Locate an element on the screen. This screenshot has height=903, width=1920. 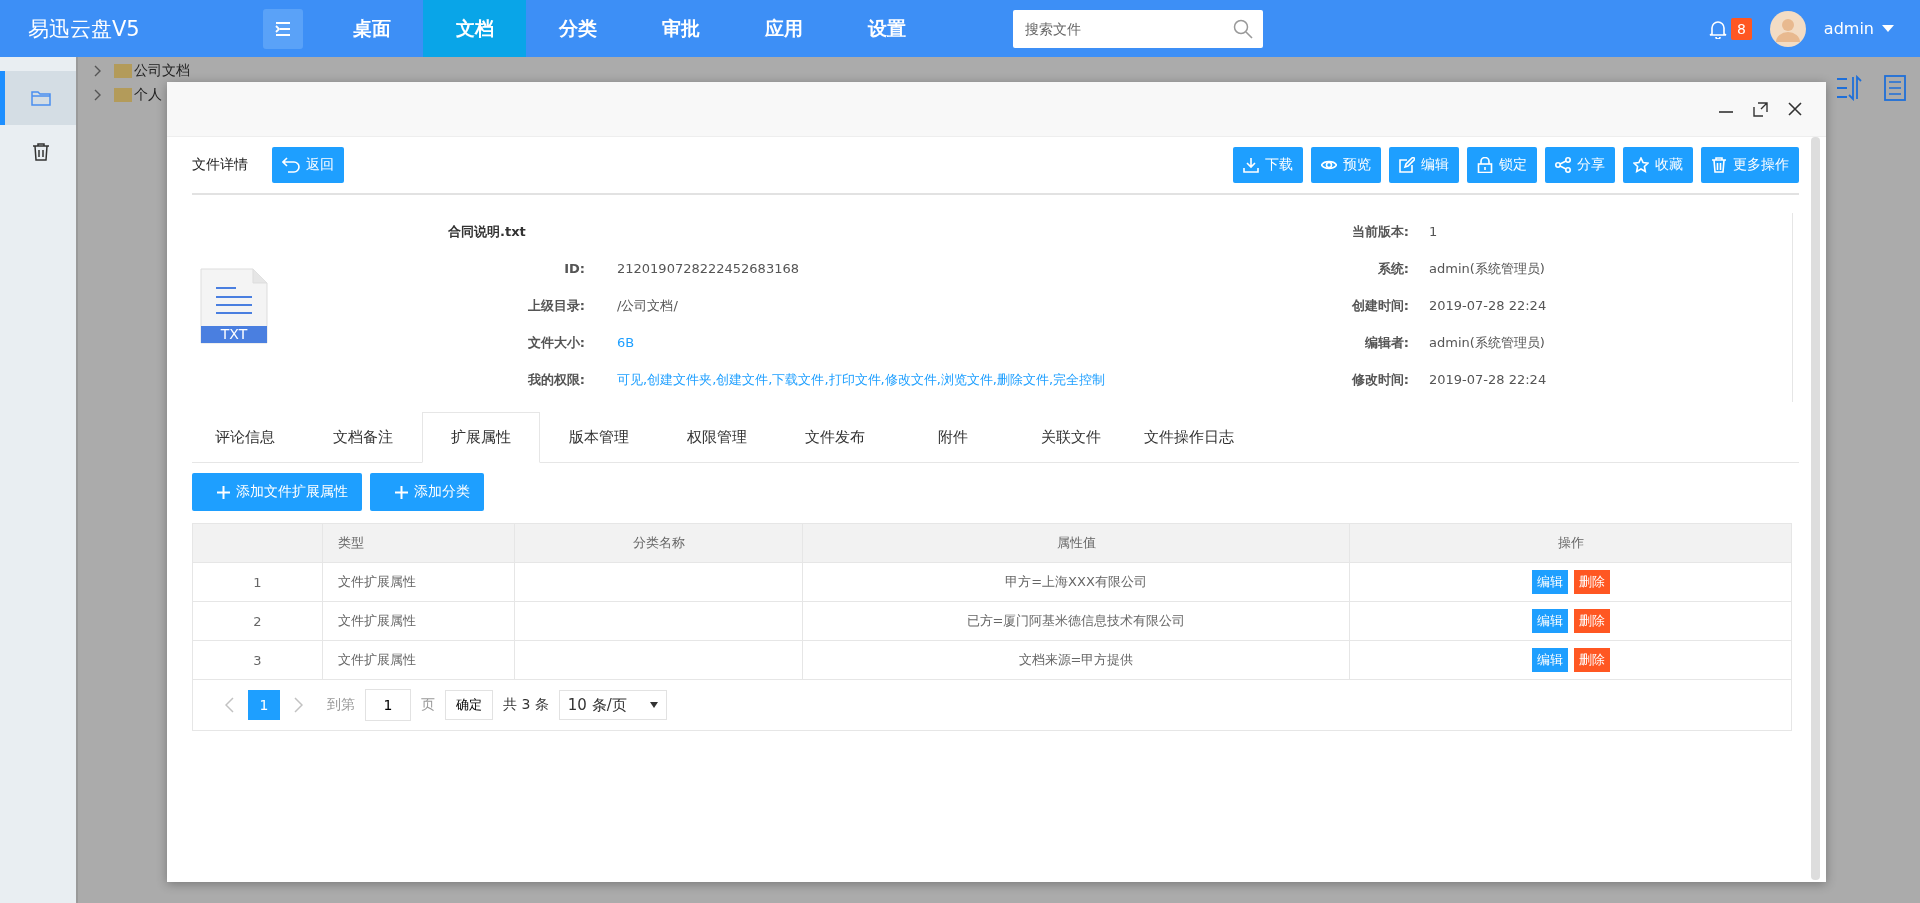
field-label: 当前版本: is located at coordinates (1380, 231).